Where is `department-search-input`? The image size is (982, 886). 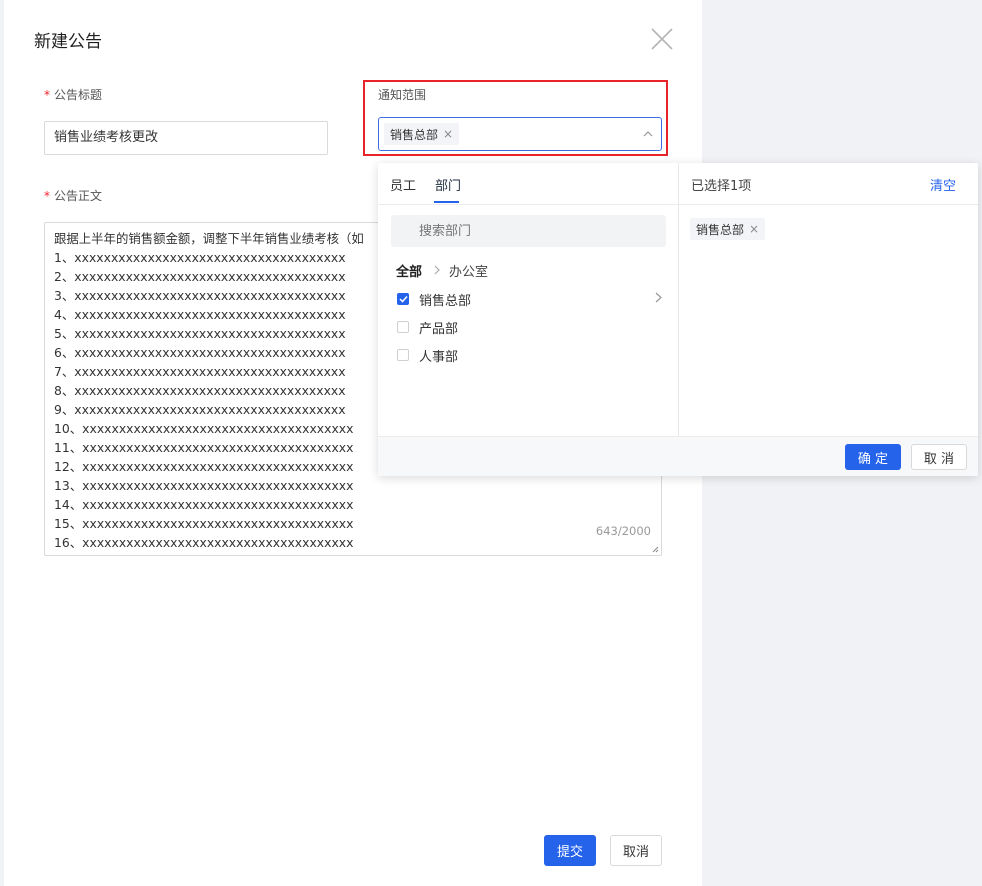
department-search-input is located at coordinates (528, 231).